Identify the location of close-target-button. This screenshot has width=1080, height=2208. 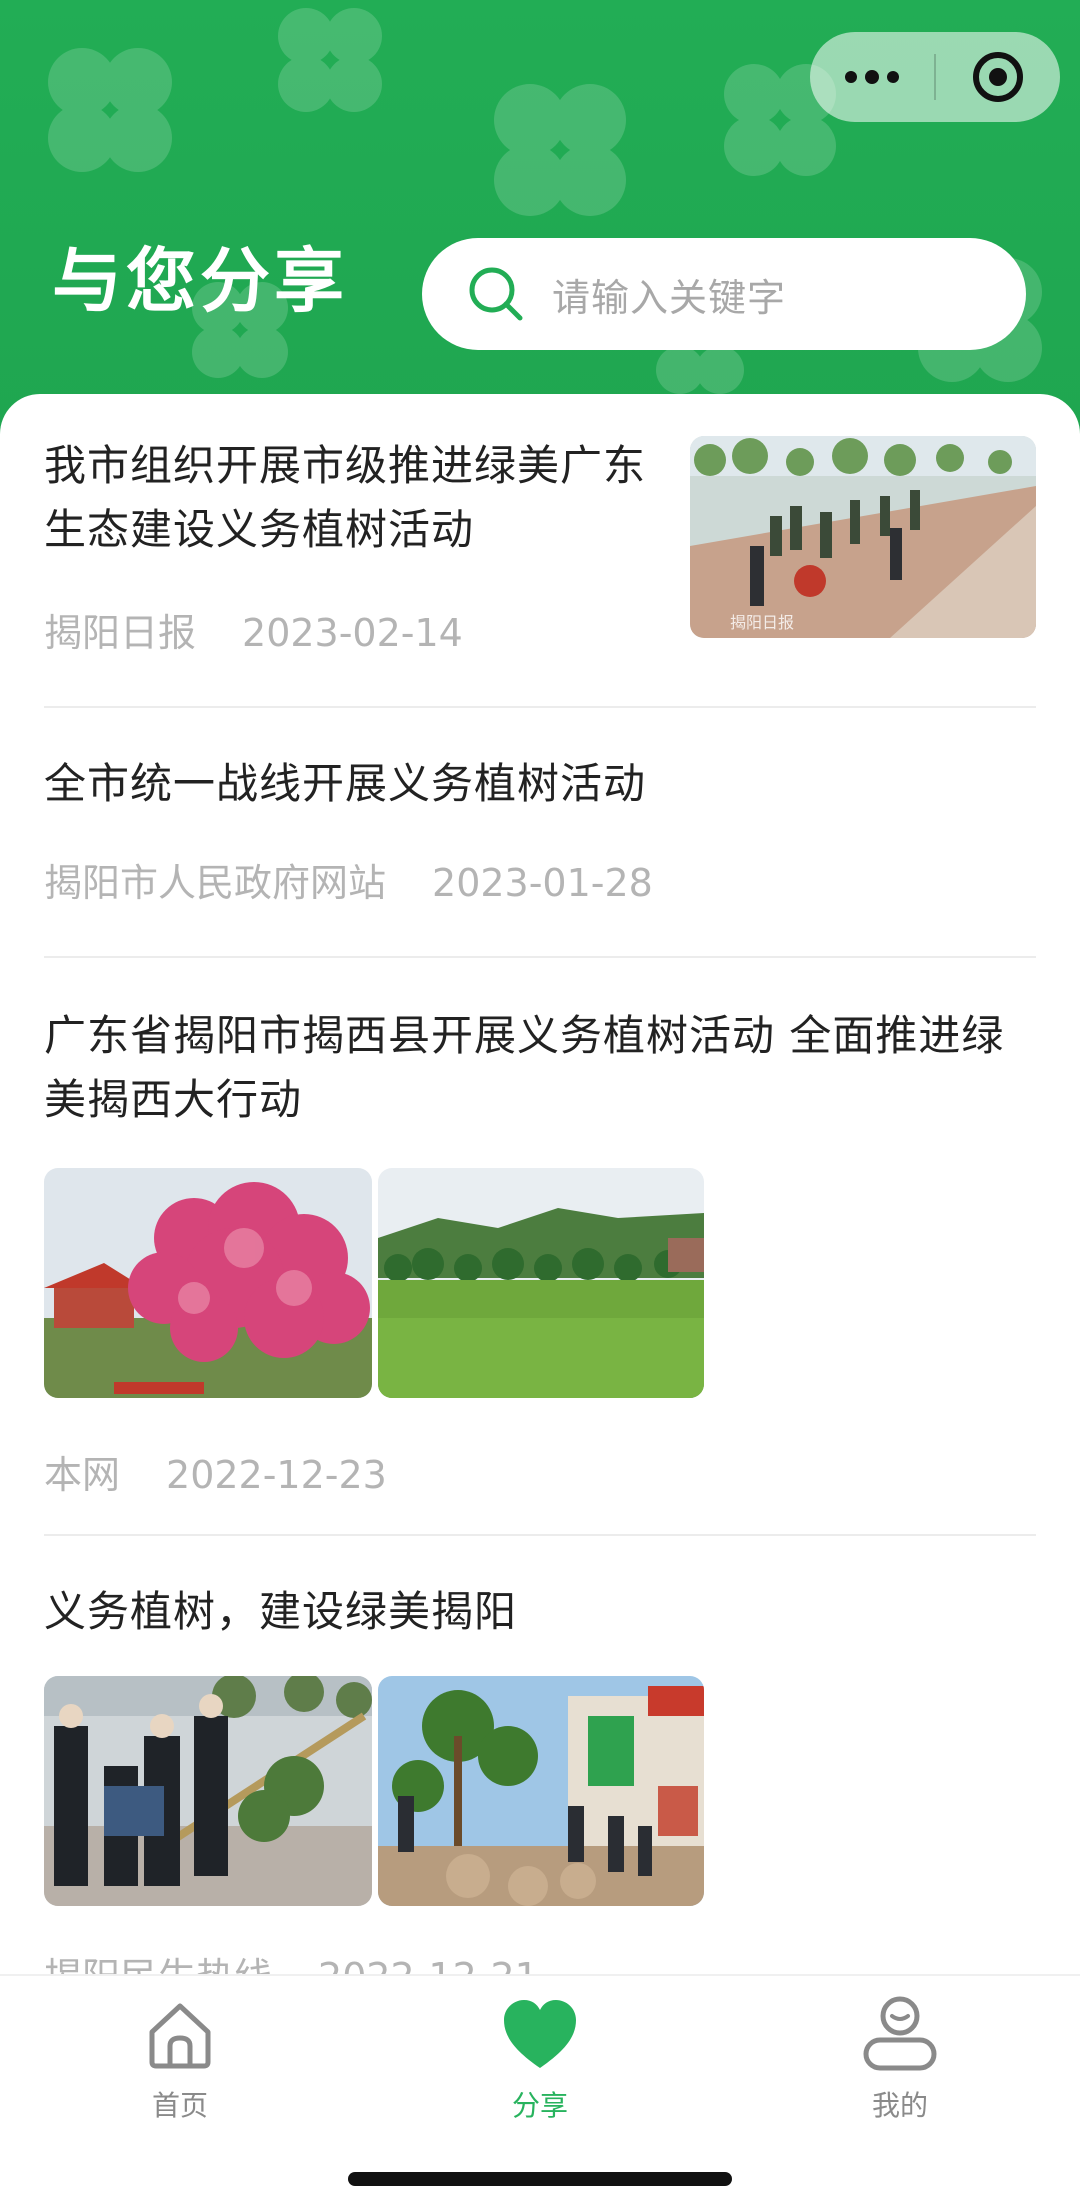
(998, 77).